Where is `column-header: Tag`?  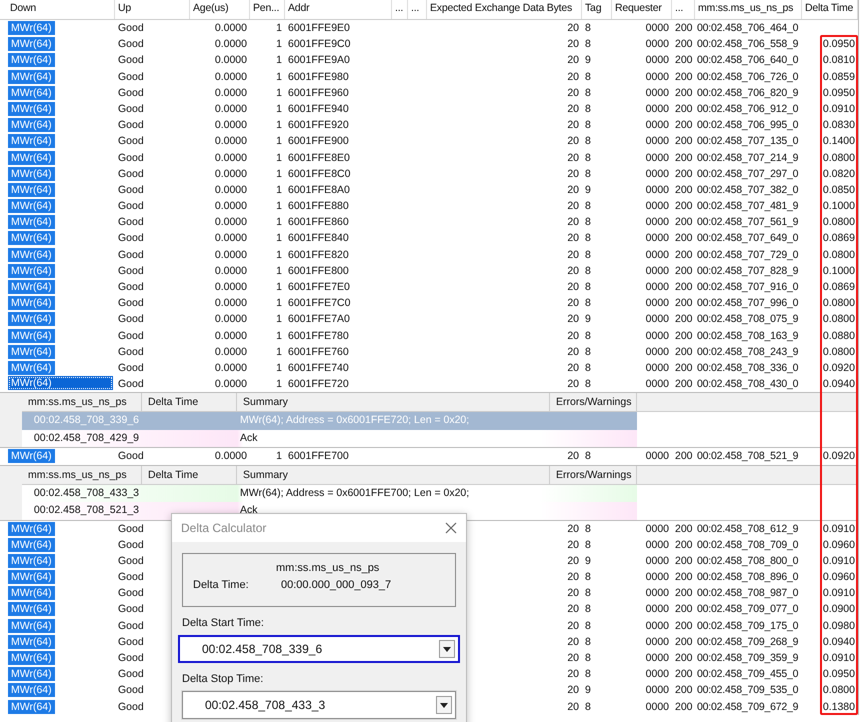
column-header: Tag is located at coordinates (597, 9).